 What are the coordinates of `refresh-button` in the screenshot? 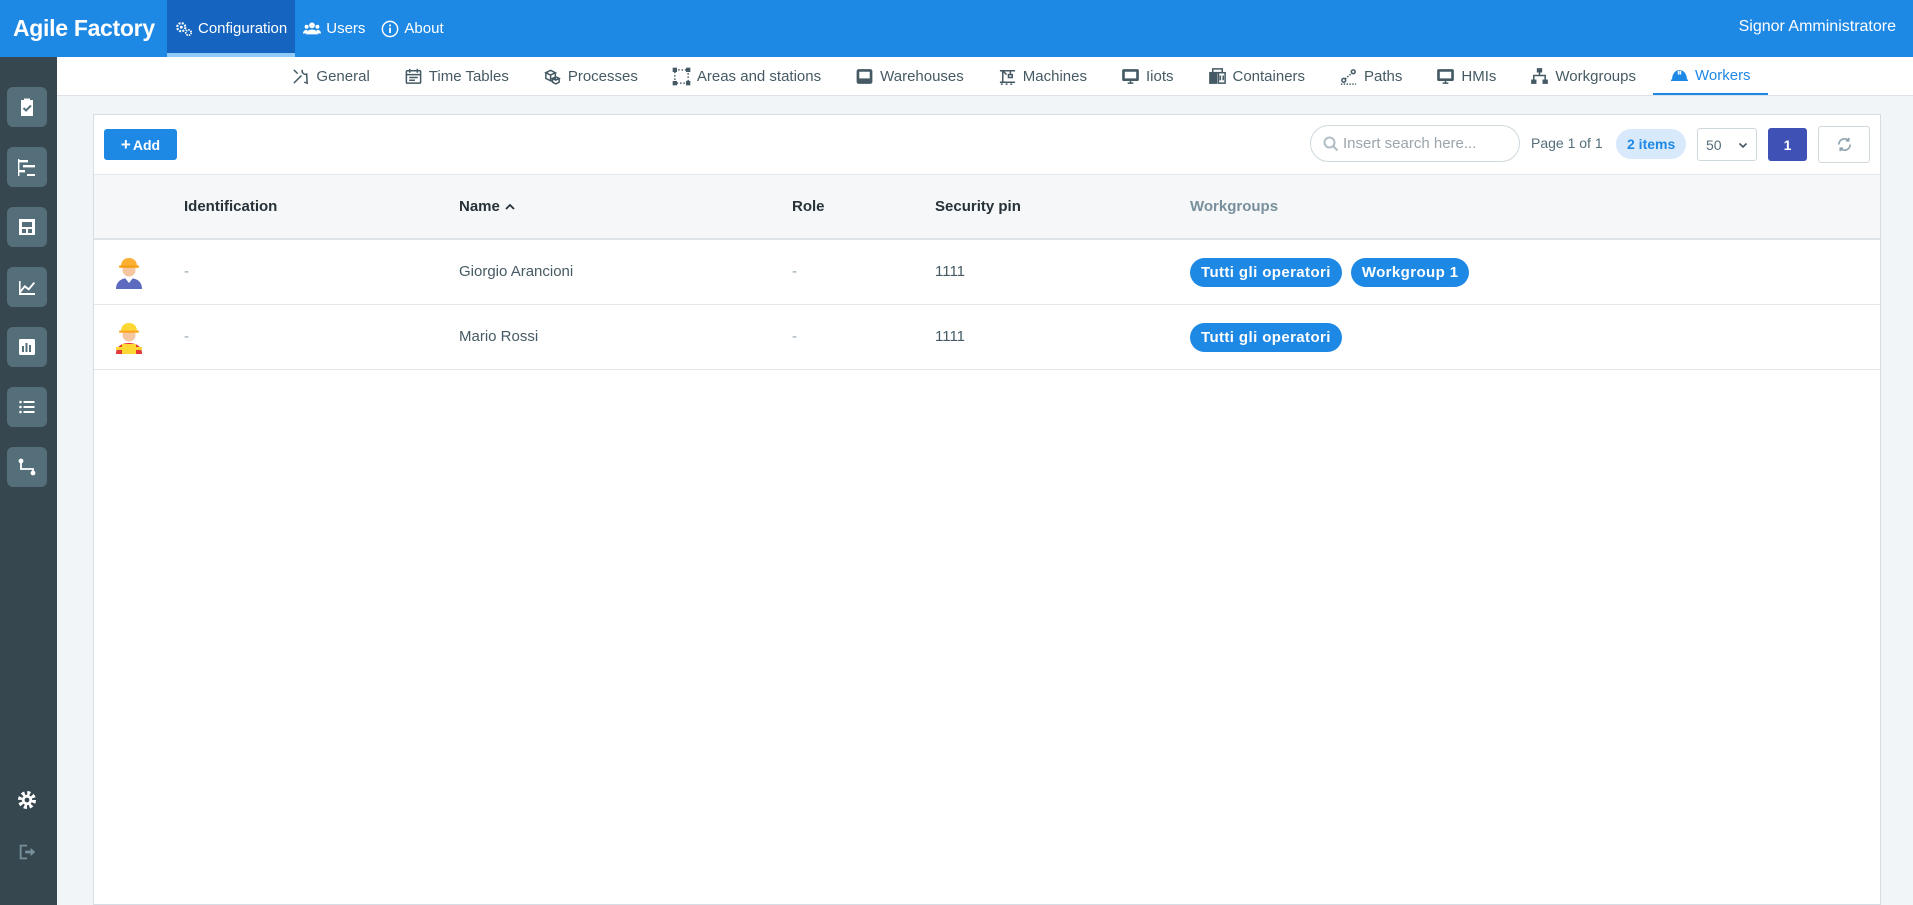 It's located at (1844, 144).